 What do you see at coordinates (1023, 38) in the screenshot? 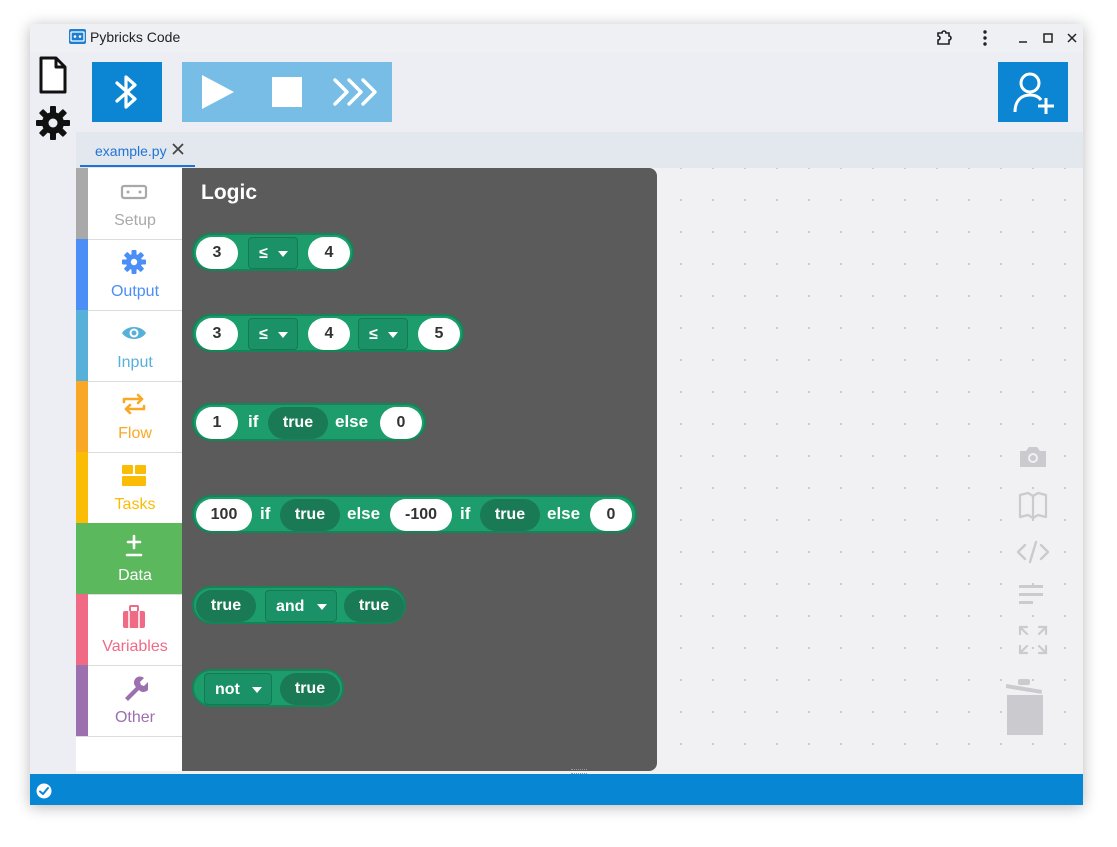
I see `minimize-icon` at bounding box center [1023, 38].